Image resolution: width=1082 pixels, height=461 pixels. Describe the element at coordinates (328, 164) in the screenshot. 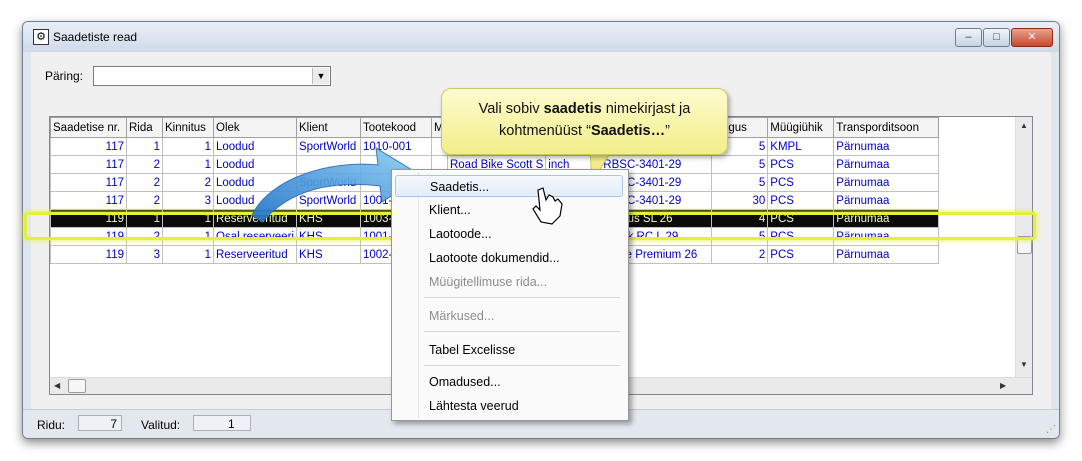

I see `table-cell` at that location.